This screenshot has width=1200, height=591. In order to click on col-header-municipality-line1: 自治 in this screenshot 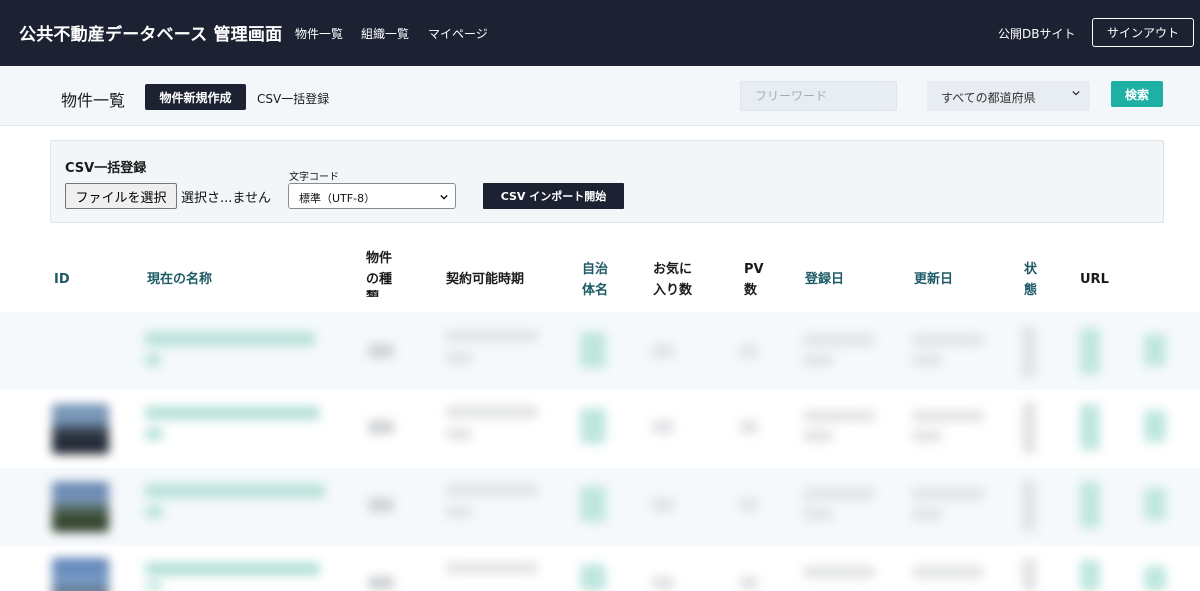, I will do `click(595, 269)`.